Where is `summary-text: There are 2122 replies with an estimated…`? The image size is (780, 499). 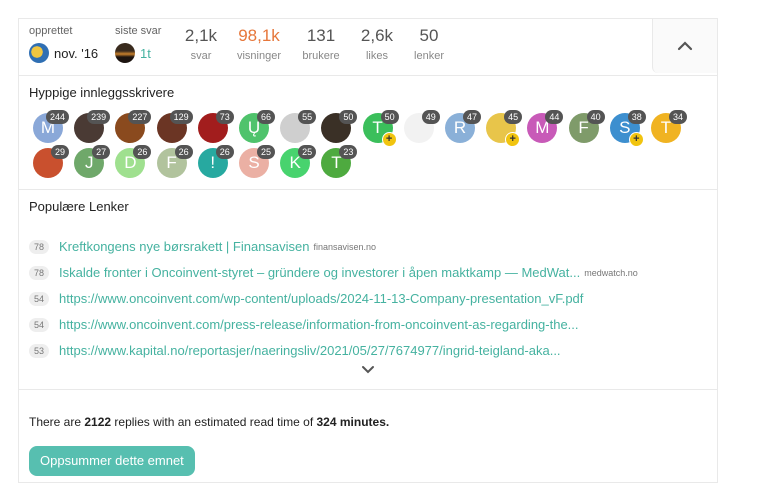
summary-text: There are 2122 replies with an estimated… is located at coordinates (209, 422).